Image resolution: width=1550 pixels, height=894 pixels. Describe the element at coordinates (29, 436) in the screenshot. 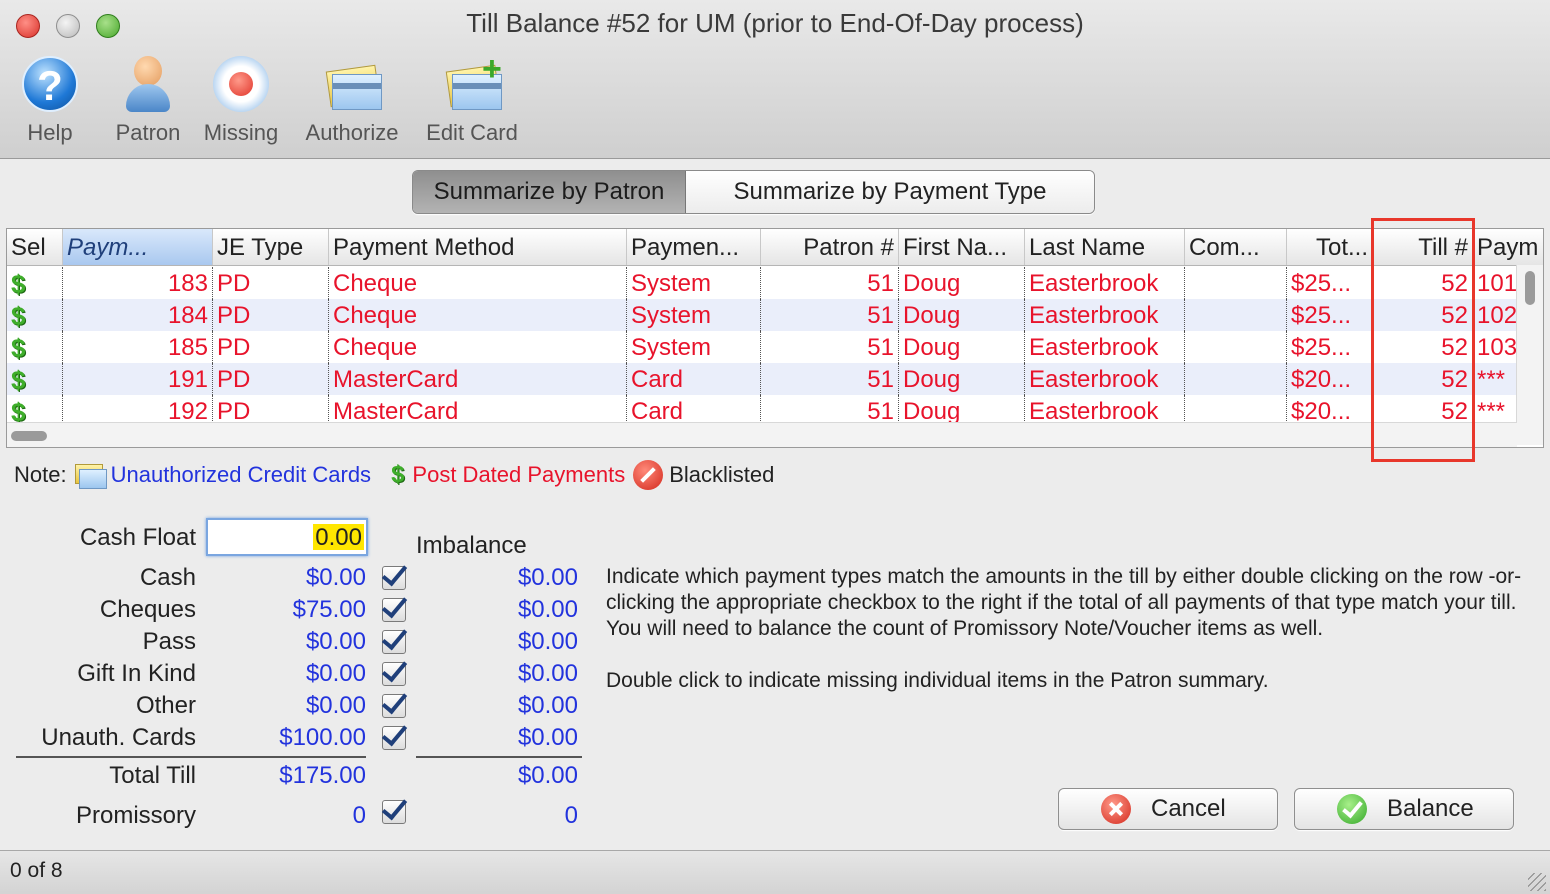

I see `horizontal-scroll-thumb` at that location.